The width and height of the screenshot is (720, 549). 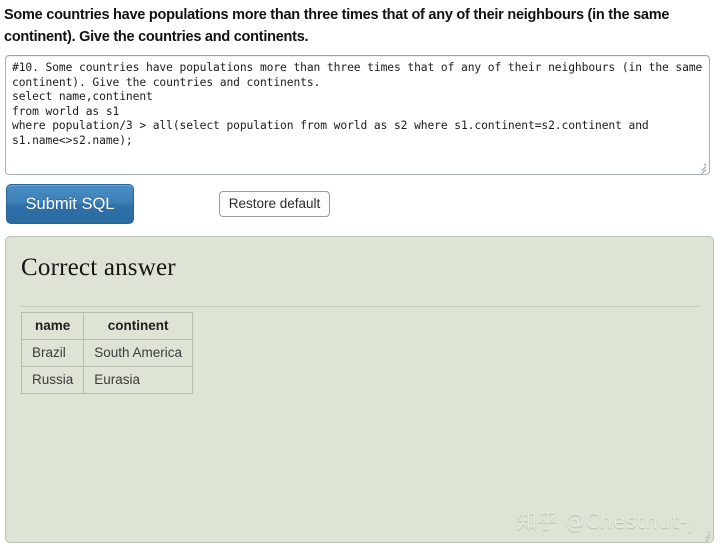 I want to click on table-header-row: name continent, so click(x=107, y=326).